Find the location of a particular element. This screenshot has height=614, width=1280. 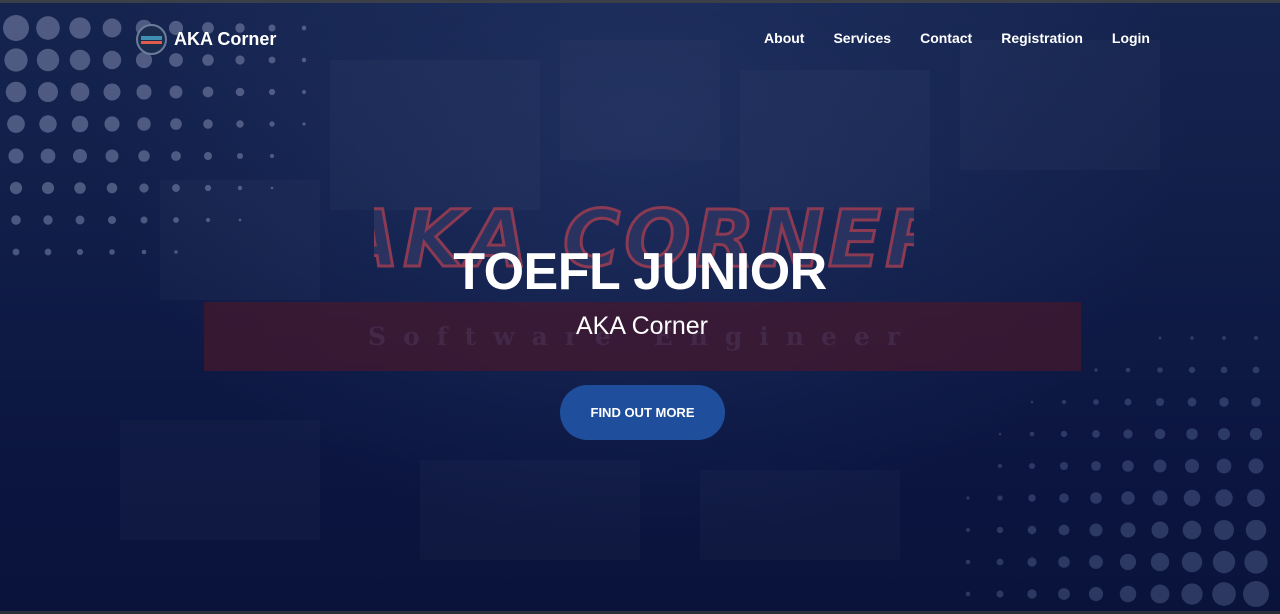

brand-link: AKA Corner is located at coordinates (206, 39).